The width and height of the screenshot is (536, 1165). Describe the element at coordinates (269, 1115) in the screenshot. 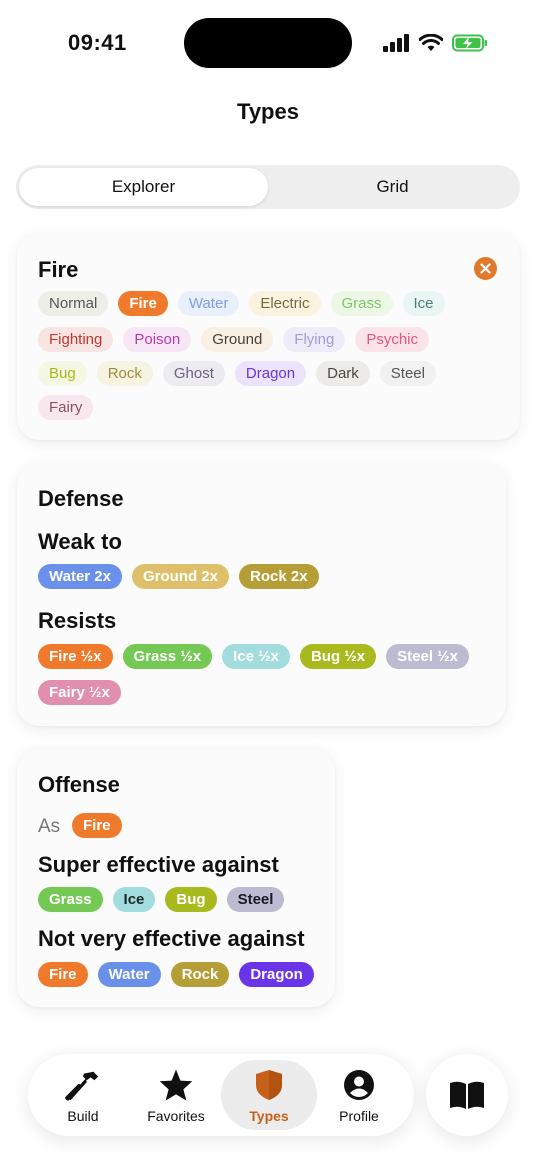

I see `tab-label-types: Types` at that location.